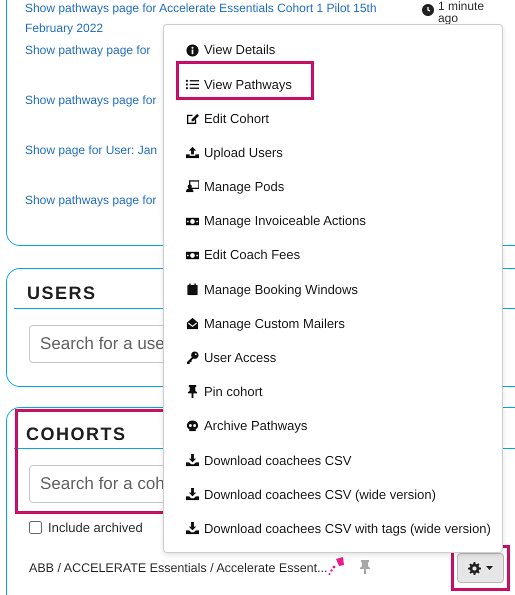  I want to click on section-heading: COHORTS, so click(76, 434).